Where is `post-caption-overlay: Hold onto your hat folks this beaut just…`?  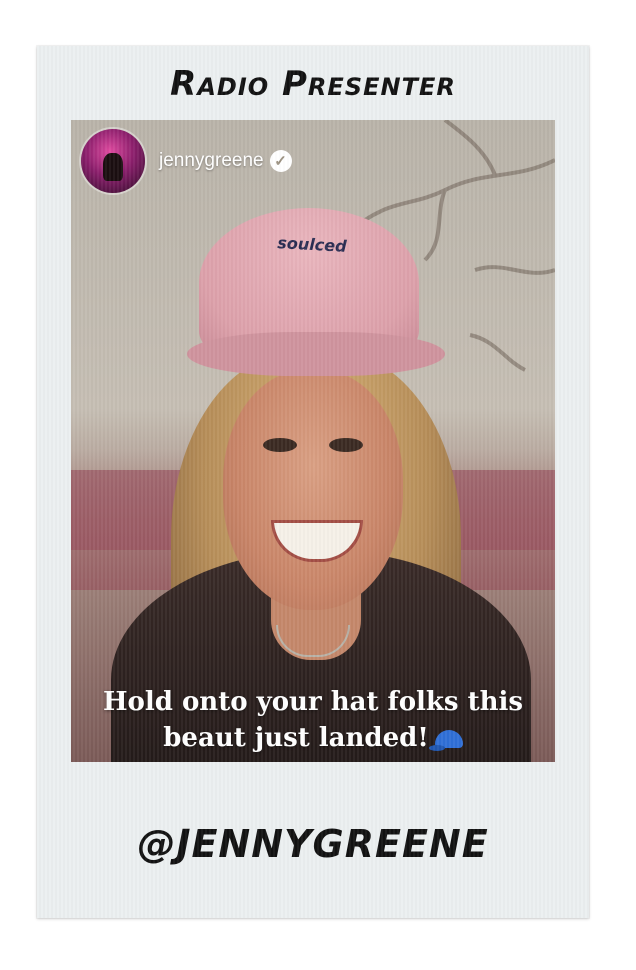
post-caption-overlay: Hold onto your hat folks this beaut just… is located at coordinates (313, 720).